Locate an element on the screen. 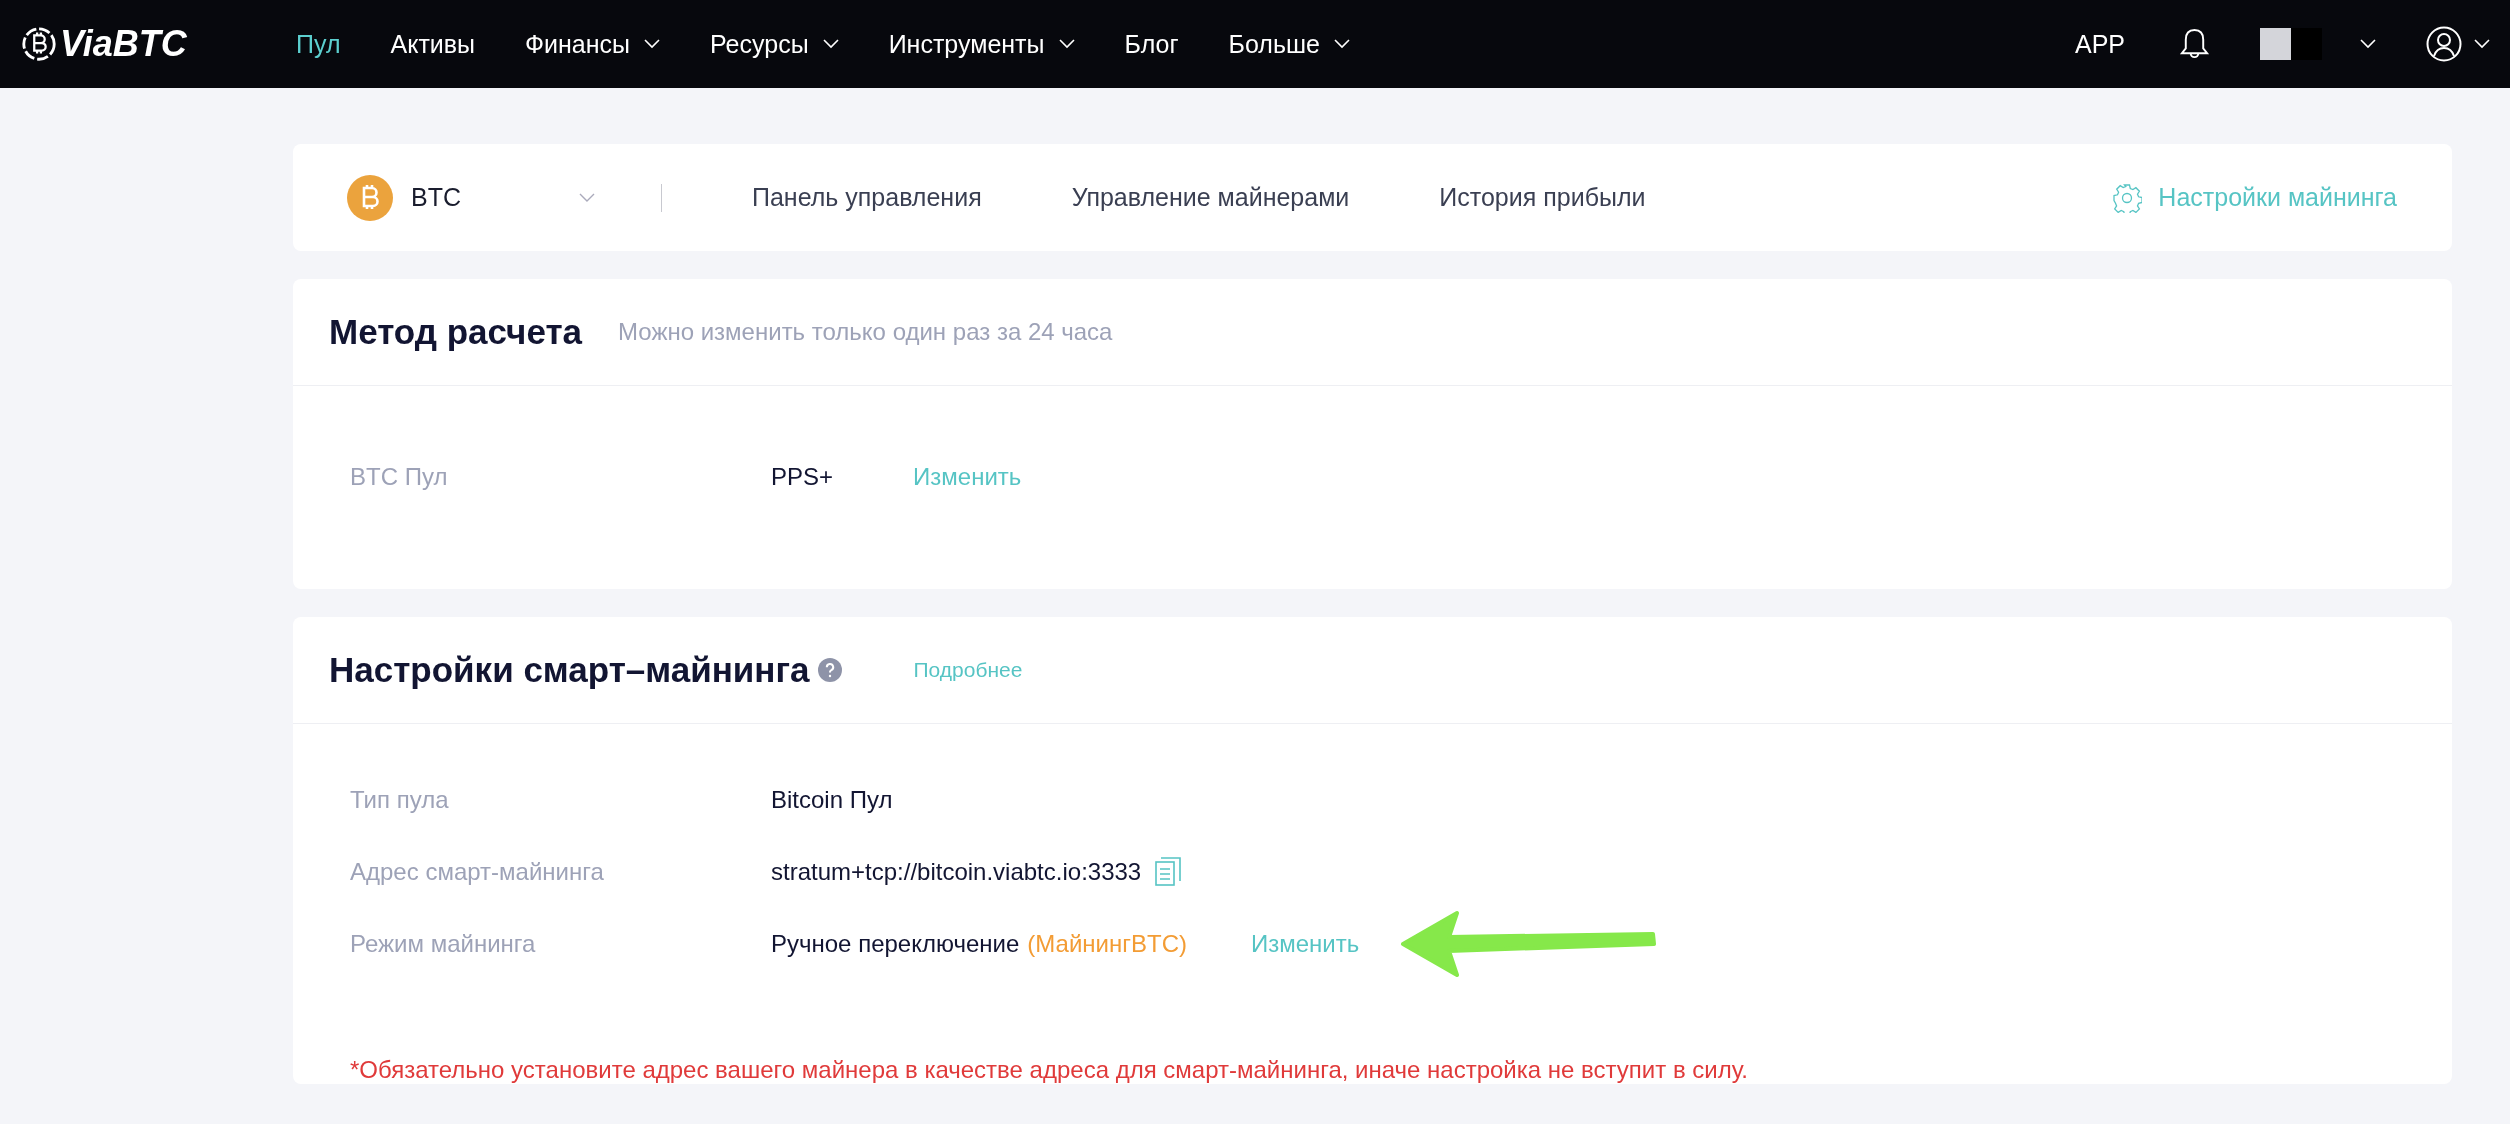  logo-text: ViaBTC is located at coordinates (123, 44).